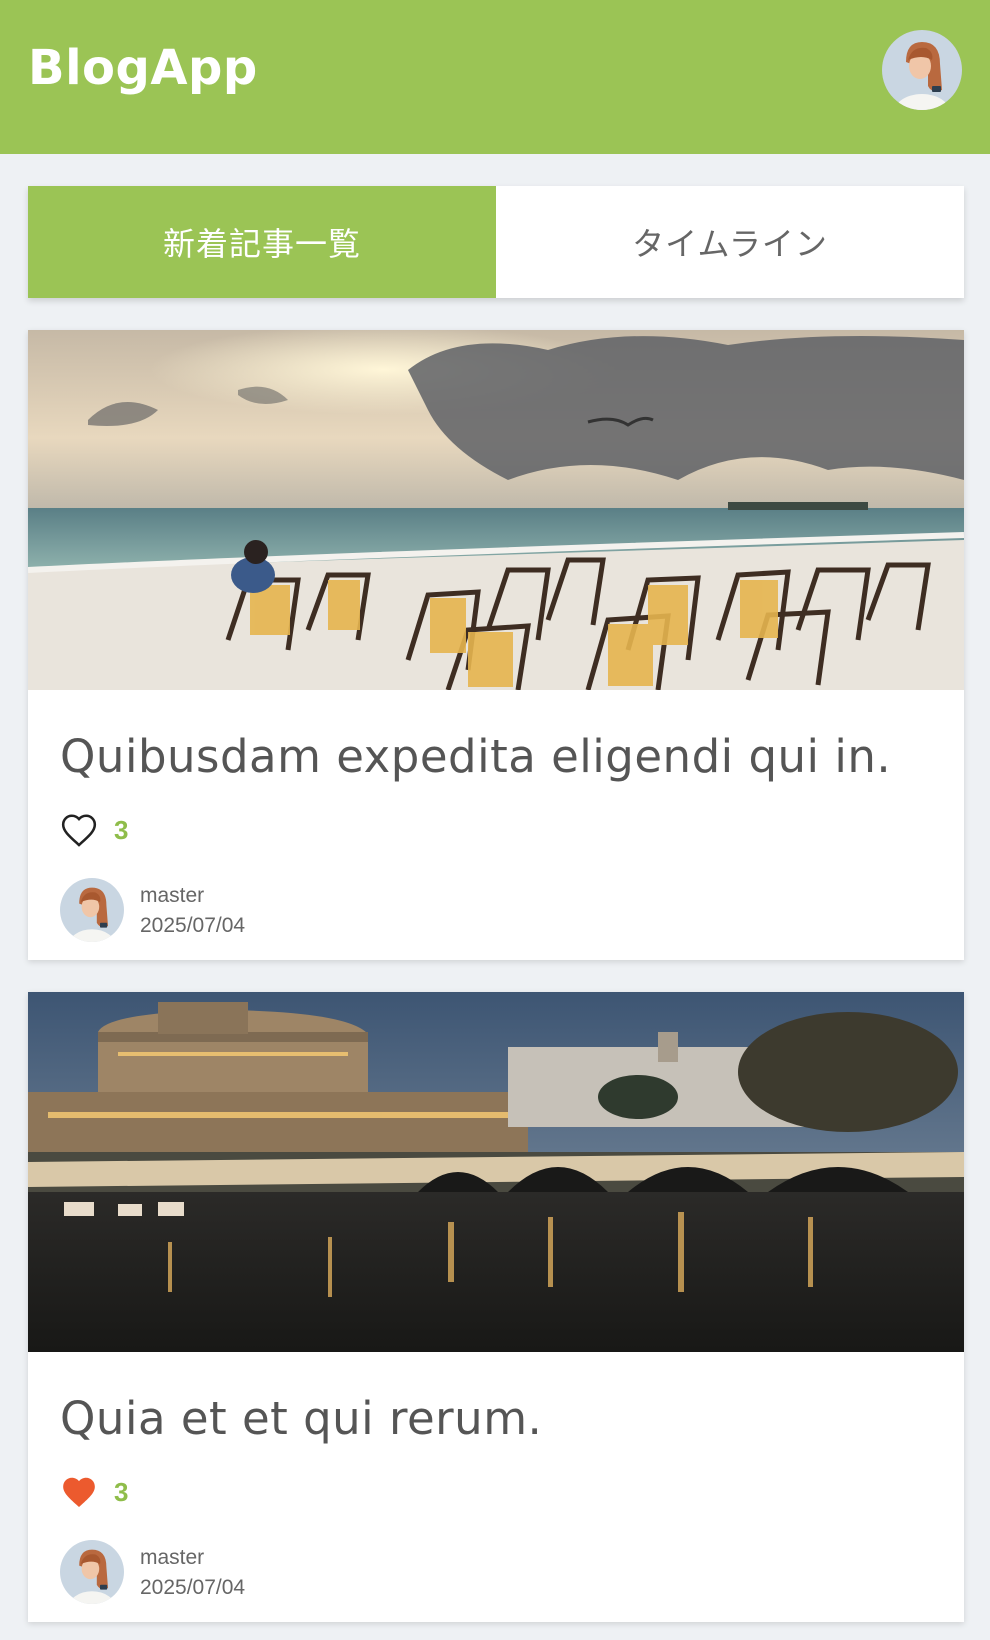  I want to click on app-header: BlogApp, so click(495, 77).